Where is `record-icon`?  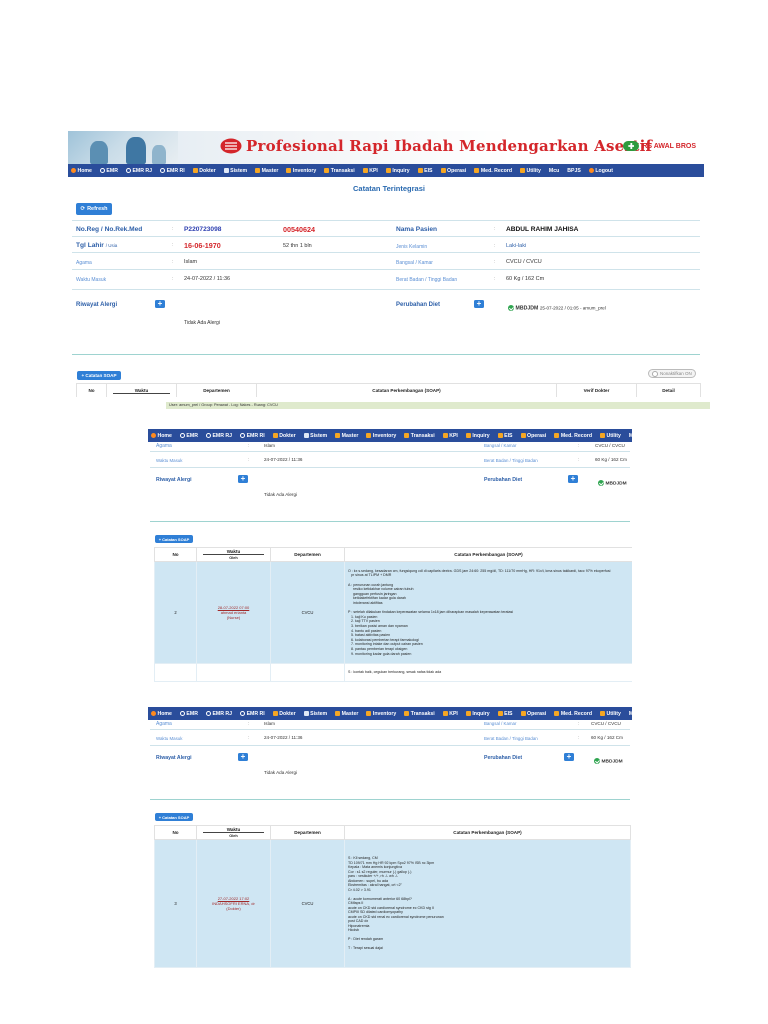 record-icon is located at coordinates (208, 435).